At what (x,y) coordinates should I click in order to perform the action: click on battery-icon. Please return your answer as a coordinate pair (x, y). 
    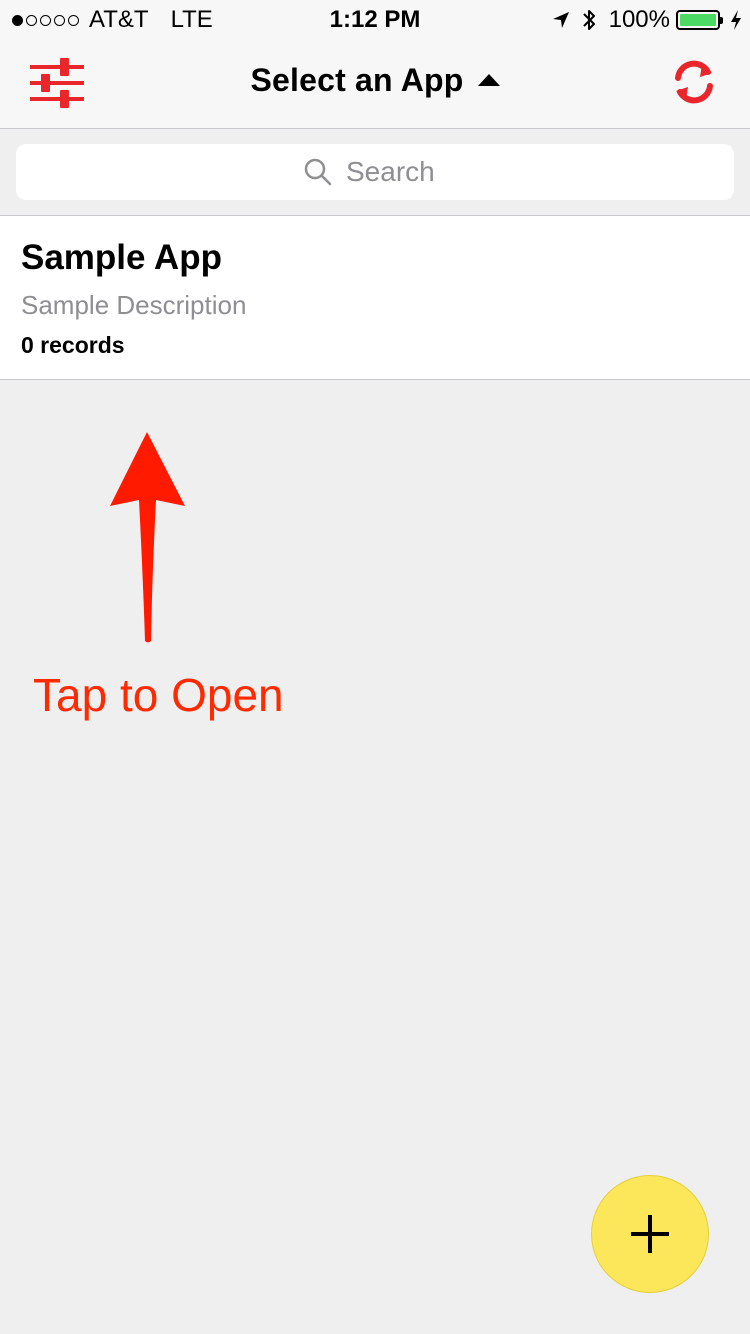
    Looking at the image, I should click on (699, 20).